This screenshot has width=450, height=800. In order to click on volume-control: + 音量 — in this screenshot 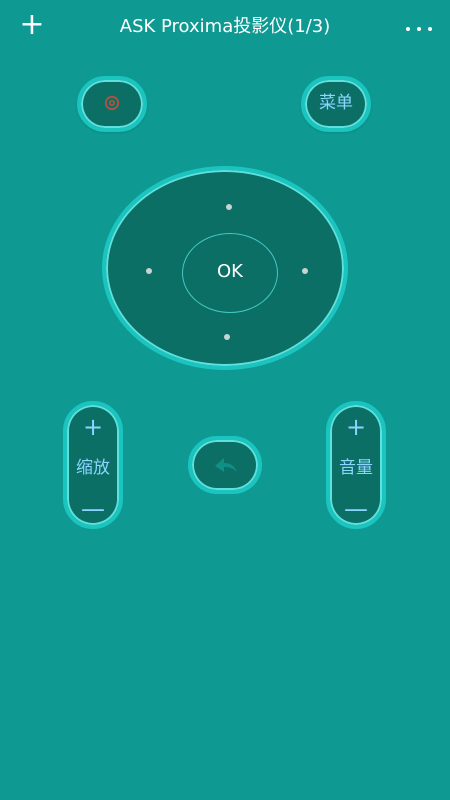, I will do `click(356, 465)`.